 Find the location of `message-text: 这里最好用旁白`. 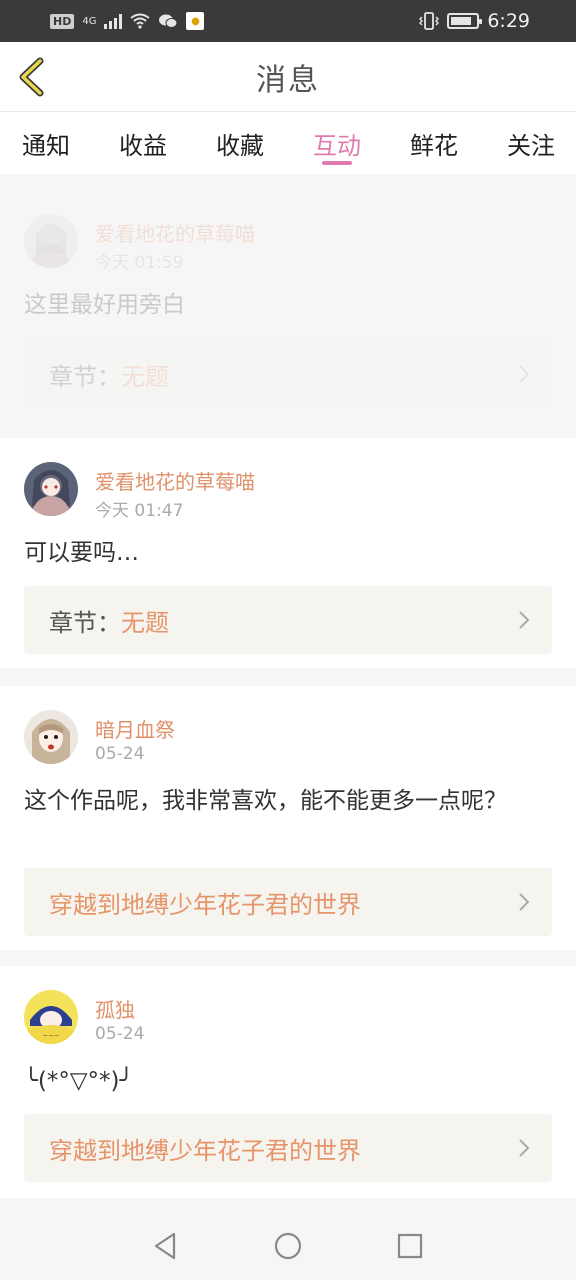

message-text: 这里最好用旁白 is located at coordinates (104, 305).